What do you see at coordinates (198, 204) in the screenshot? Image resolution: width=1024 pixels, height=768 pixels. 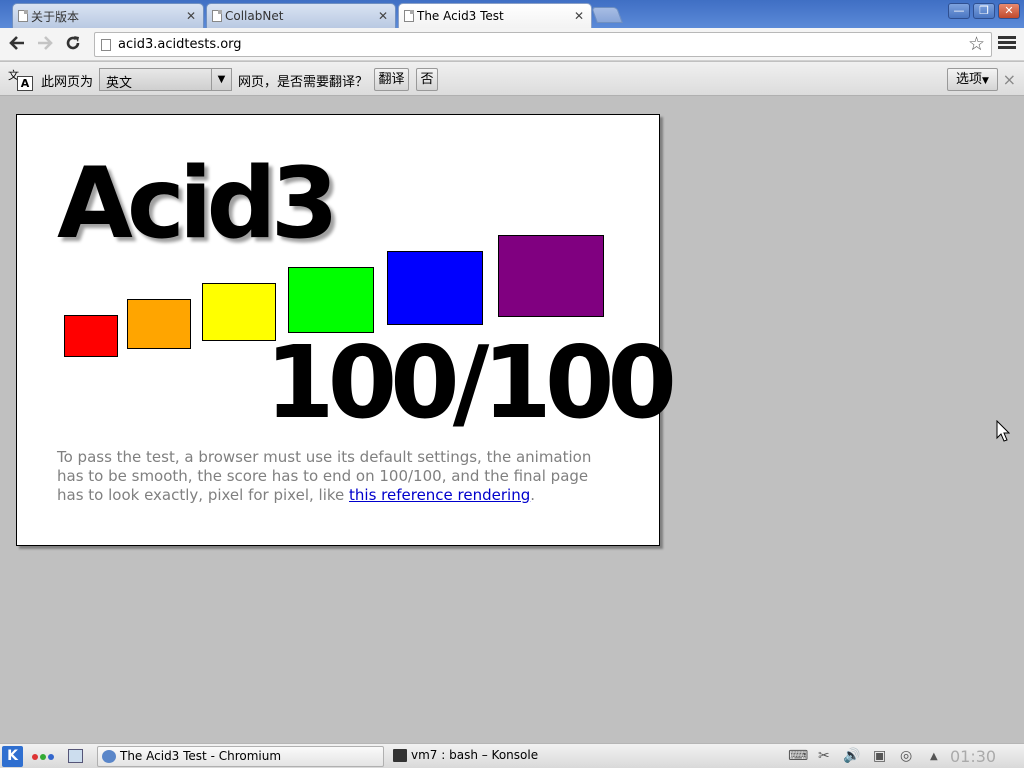 I see `page-title: Acid3` at bounding box center [198, 204].